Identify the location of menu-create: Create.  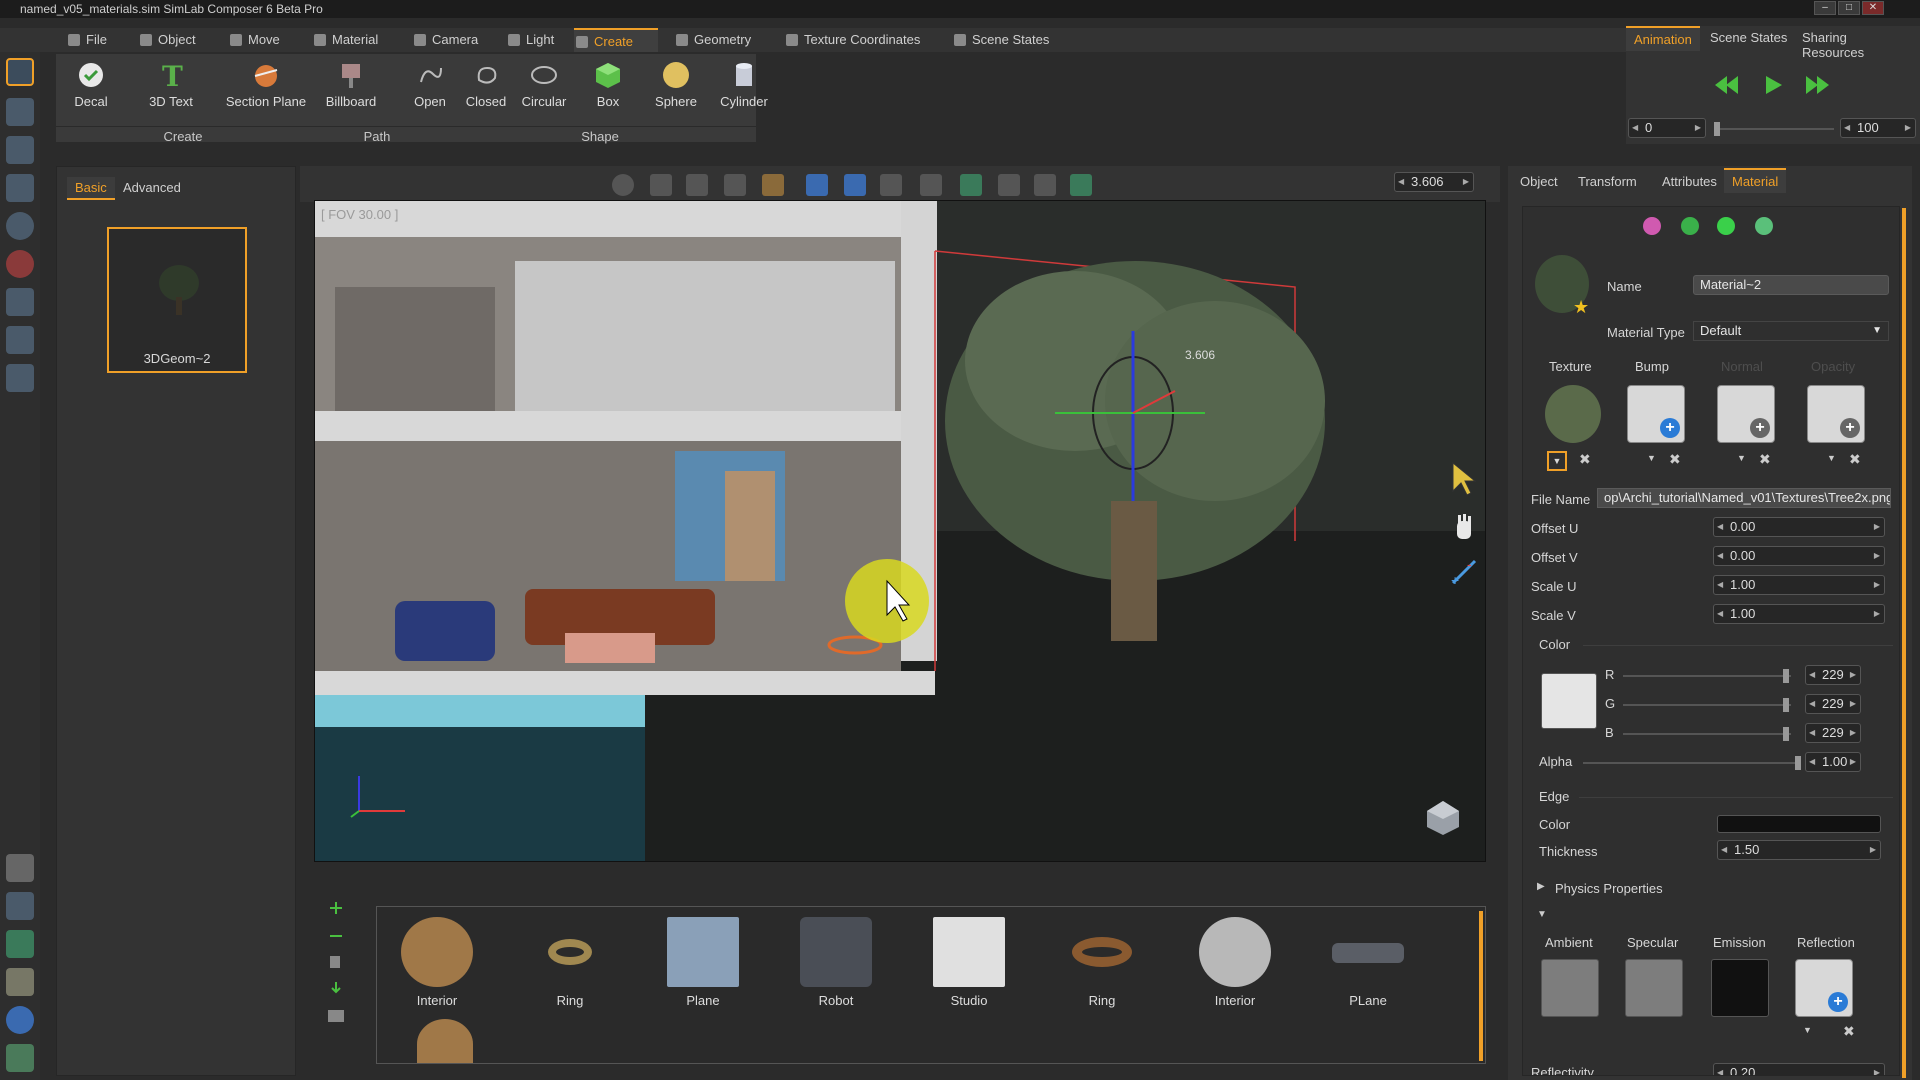
(616, 40).